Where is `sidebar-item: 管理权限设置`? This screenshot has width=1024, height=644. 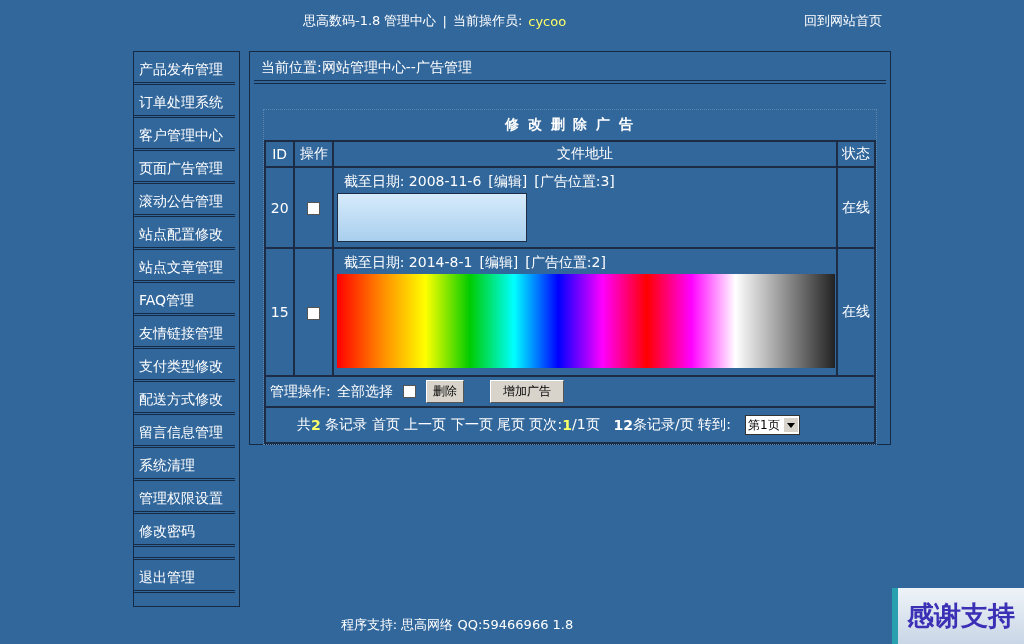
sidebar-item: 管理权限设置 is located at coordinates (184, 497).